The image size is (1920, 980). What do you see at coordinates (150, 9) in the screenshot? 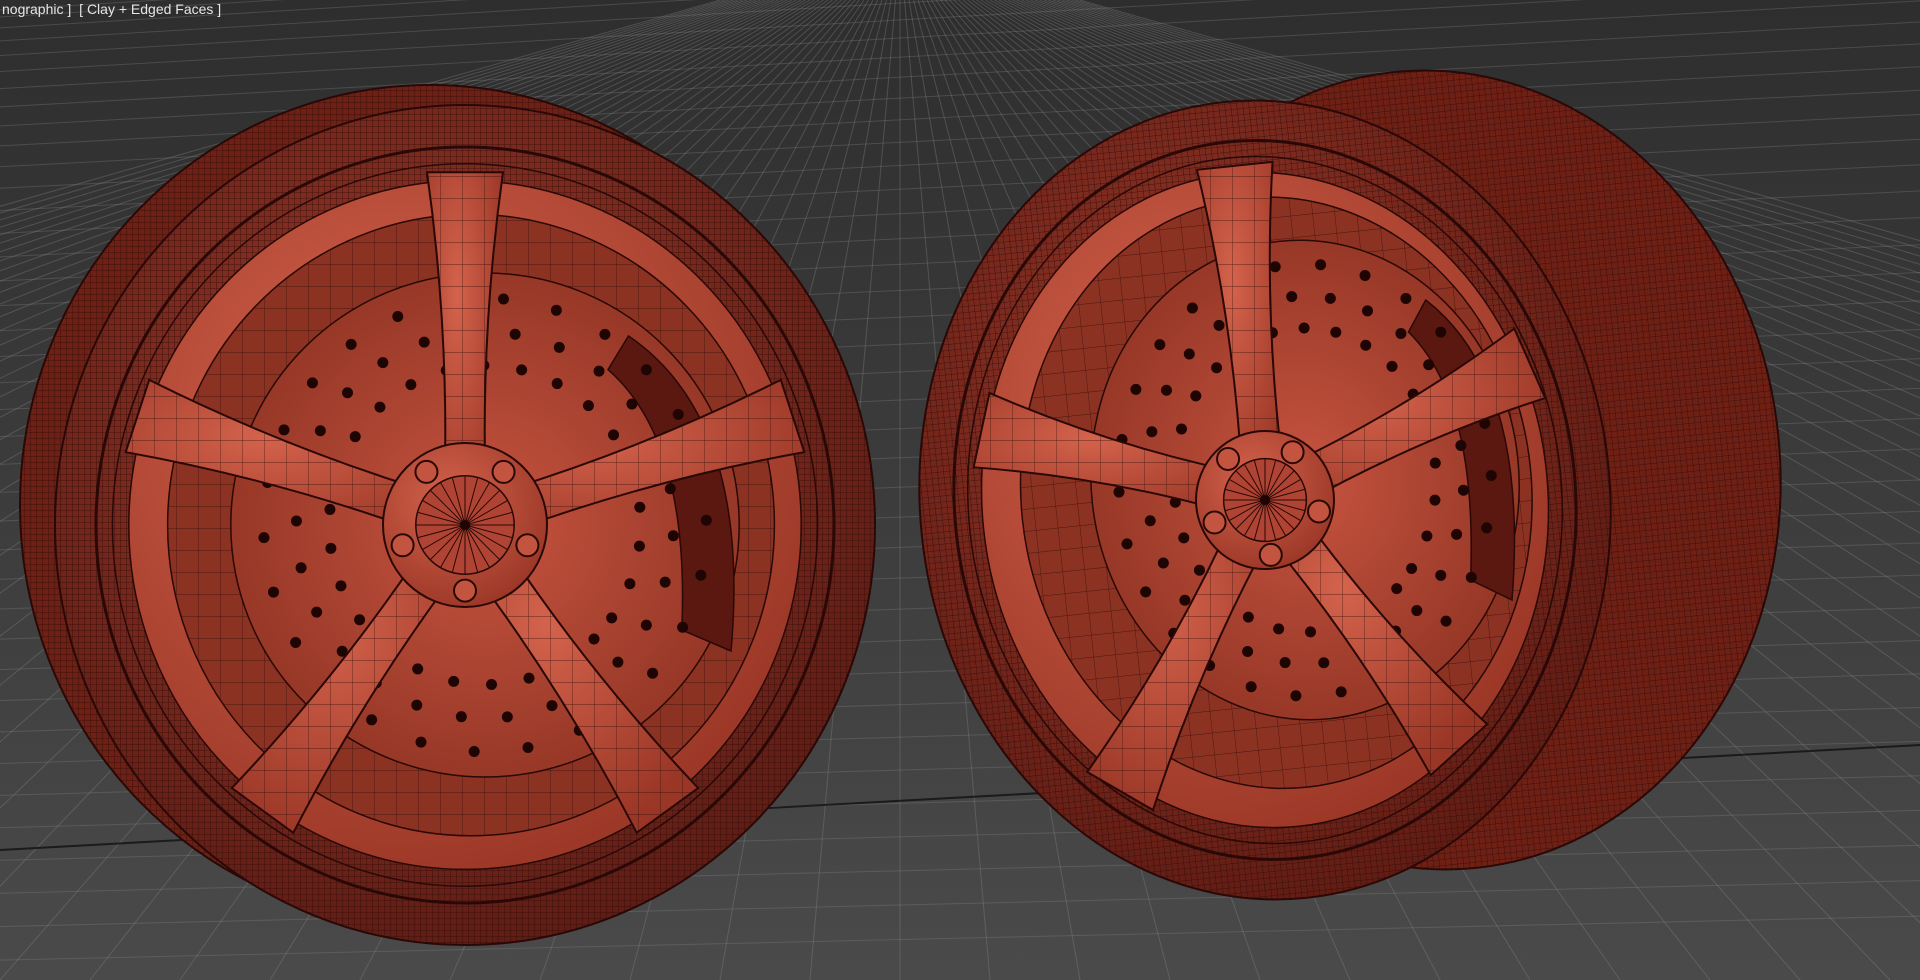
I see `viewport-shading-menu: [ Clay + Edged Faces ]` at bounding box center [150, 9].